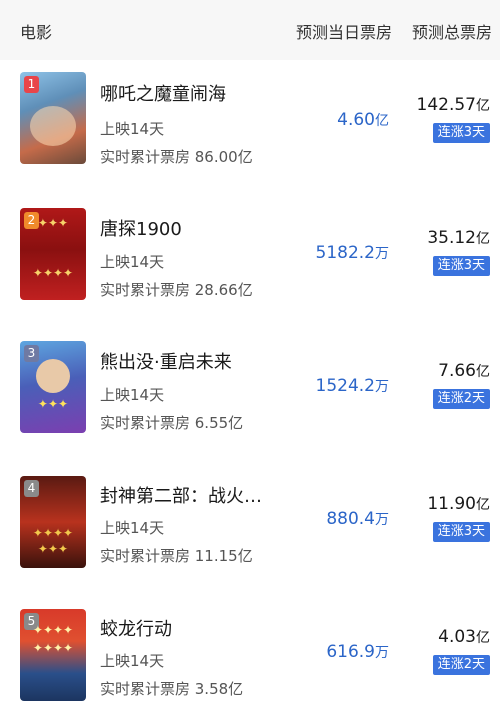 This screenshot has width=500, height=725. I want to click on movie-poster: 5 ✦✦✦✦ ✦✦✦✦, so click(53, 655).